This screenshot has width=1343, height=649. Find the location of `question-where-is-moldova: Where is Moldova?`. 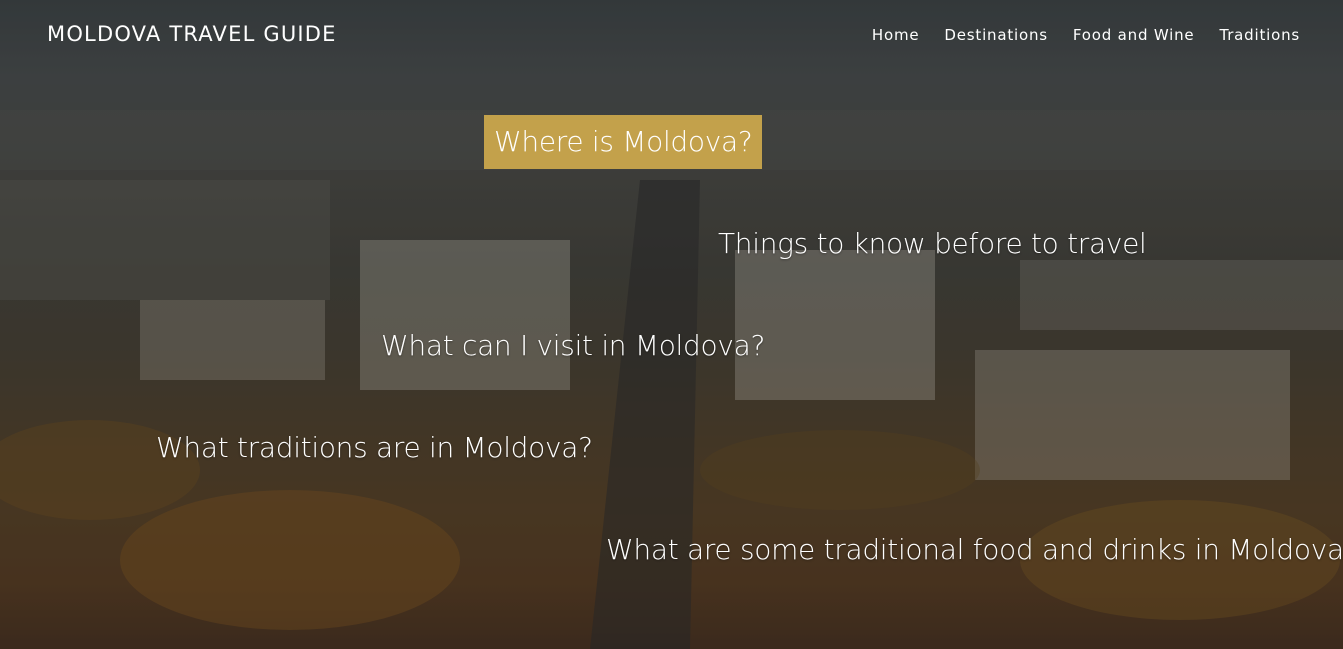

question-where-is-moldova: Where is Moldova? is located at coordinates (623, 142).